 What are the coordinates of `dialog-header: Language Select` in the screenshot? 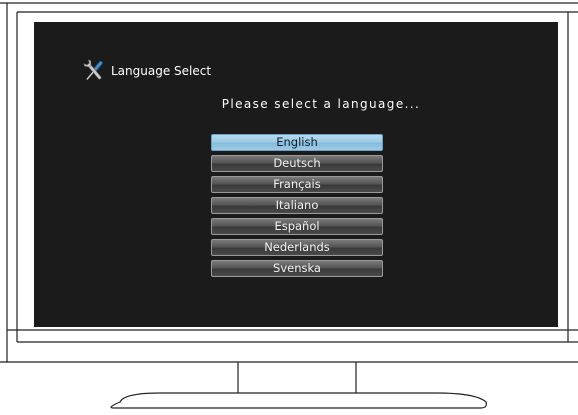 It's located at (145, 71).